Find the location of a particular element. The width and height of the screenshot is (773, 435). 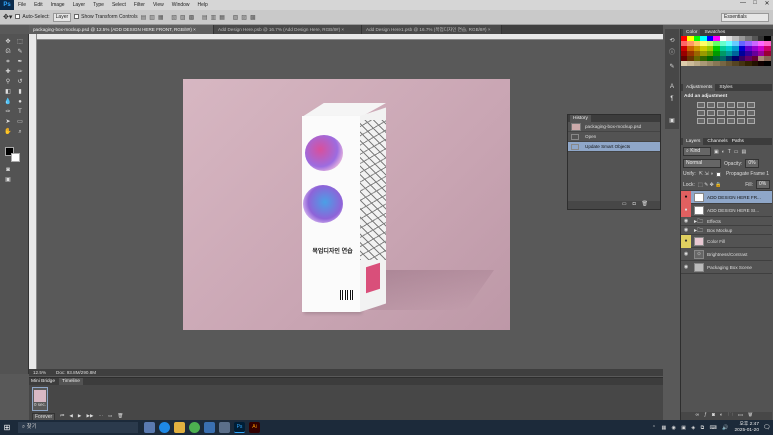

crop-icon: ⌗ is located at coordinates (8, 62).